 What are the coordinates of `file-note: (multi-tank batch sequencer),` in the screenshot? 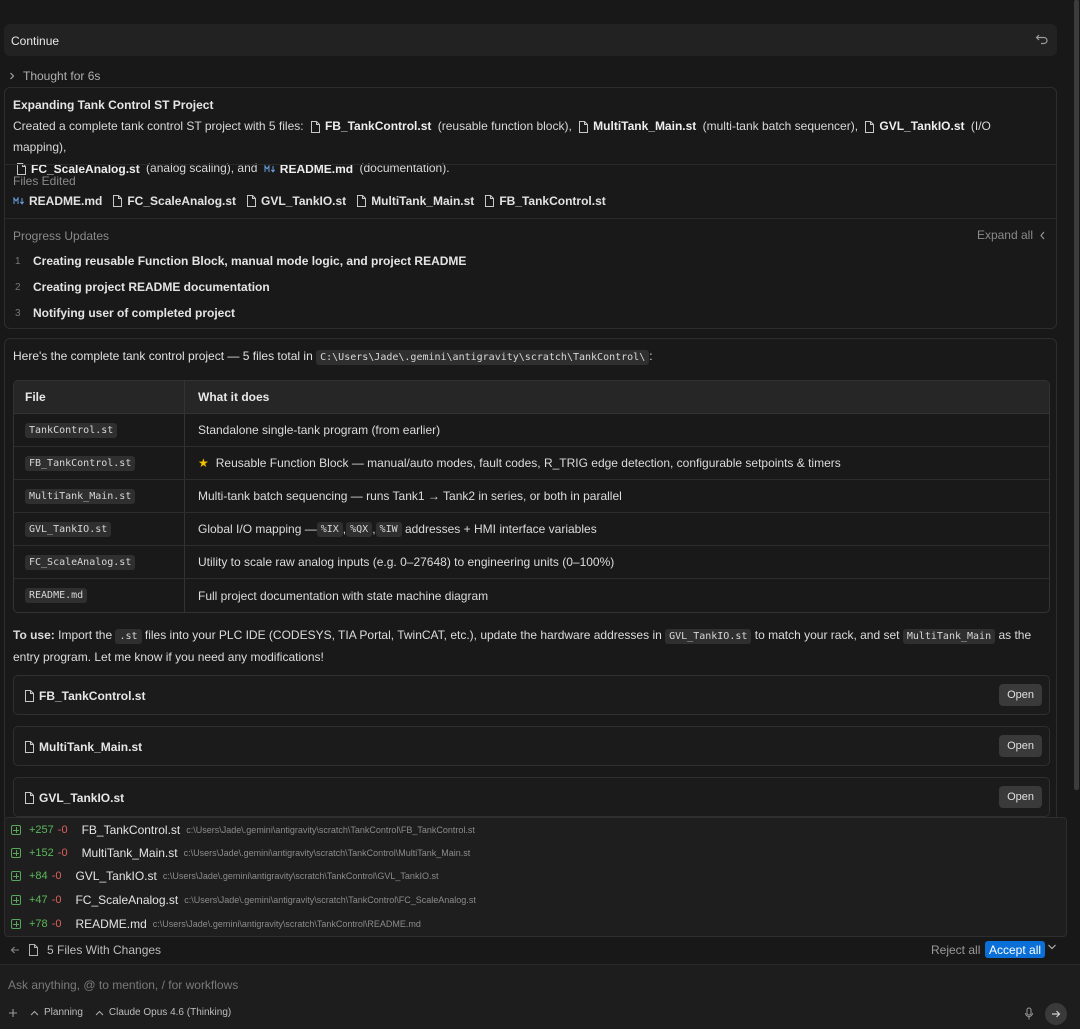 It's located at (780, 126).